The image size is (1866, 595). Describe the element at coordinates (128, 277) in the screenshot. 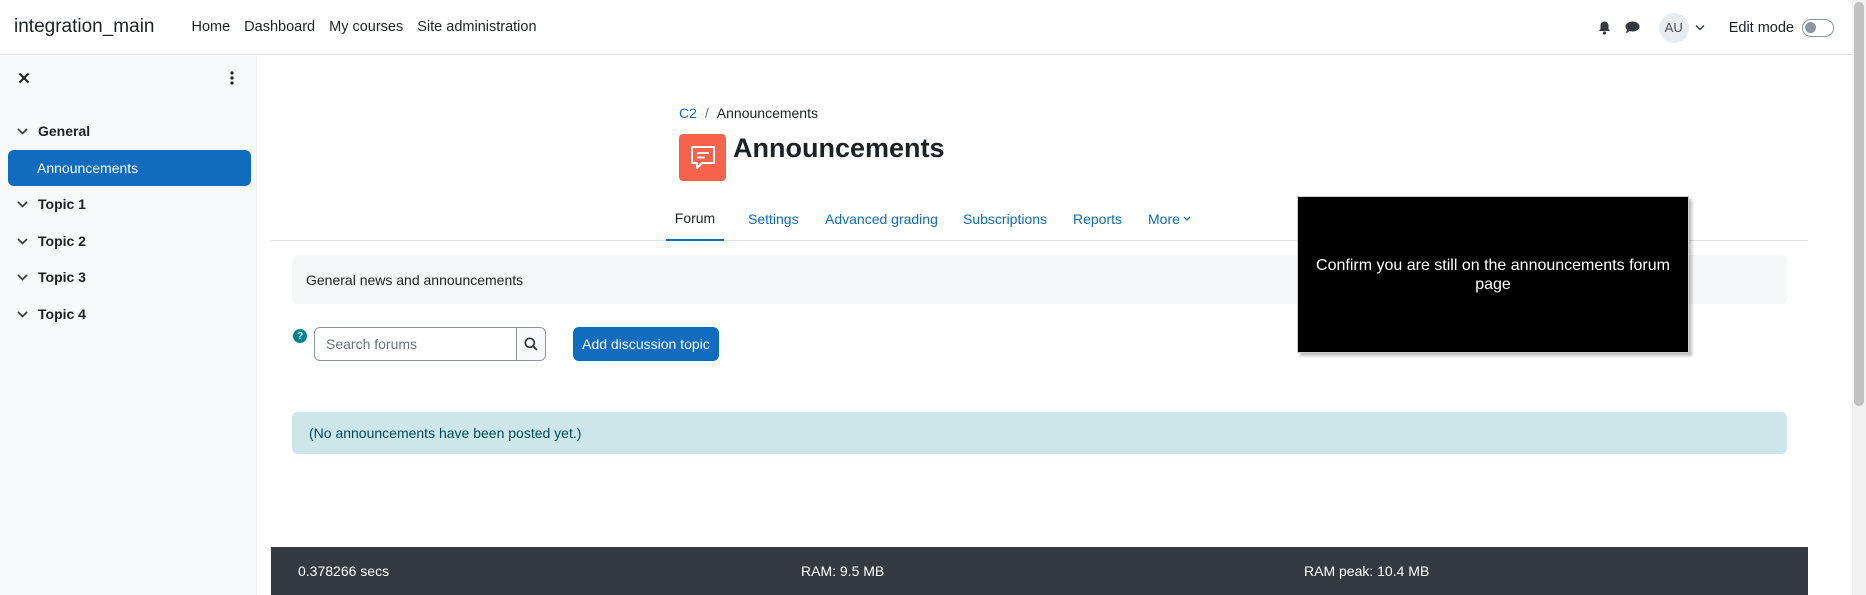

I see `section-topic-3: Topic 3` at that location.